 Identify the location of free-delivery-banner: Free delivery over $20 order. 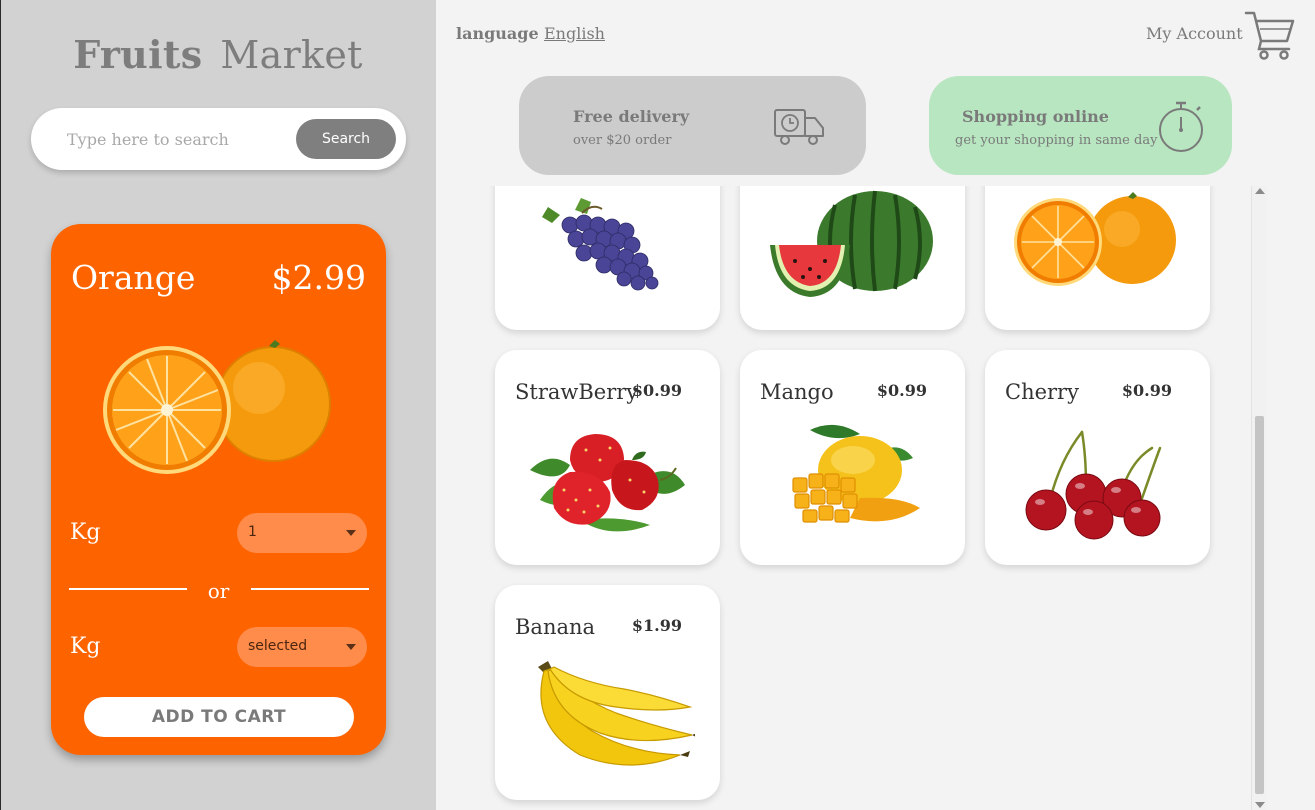
(692, 125).